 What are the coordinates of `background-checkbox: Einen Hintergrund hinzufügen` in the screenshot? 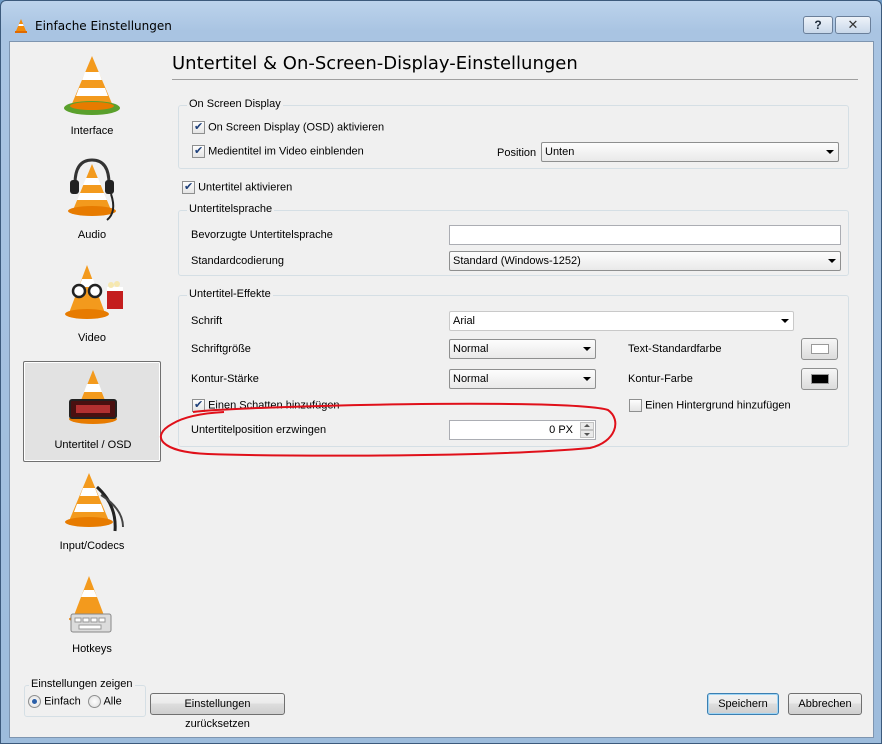 It's located at (710, 405).